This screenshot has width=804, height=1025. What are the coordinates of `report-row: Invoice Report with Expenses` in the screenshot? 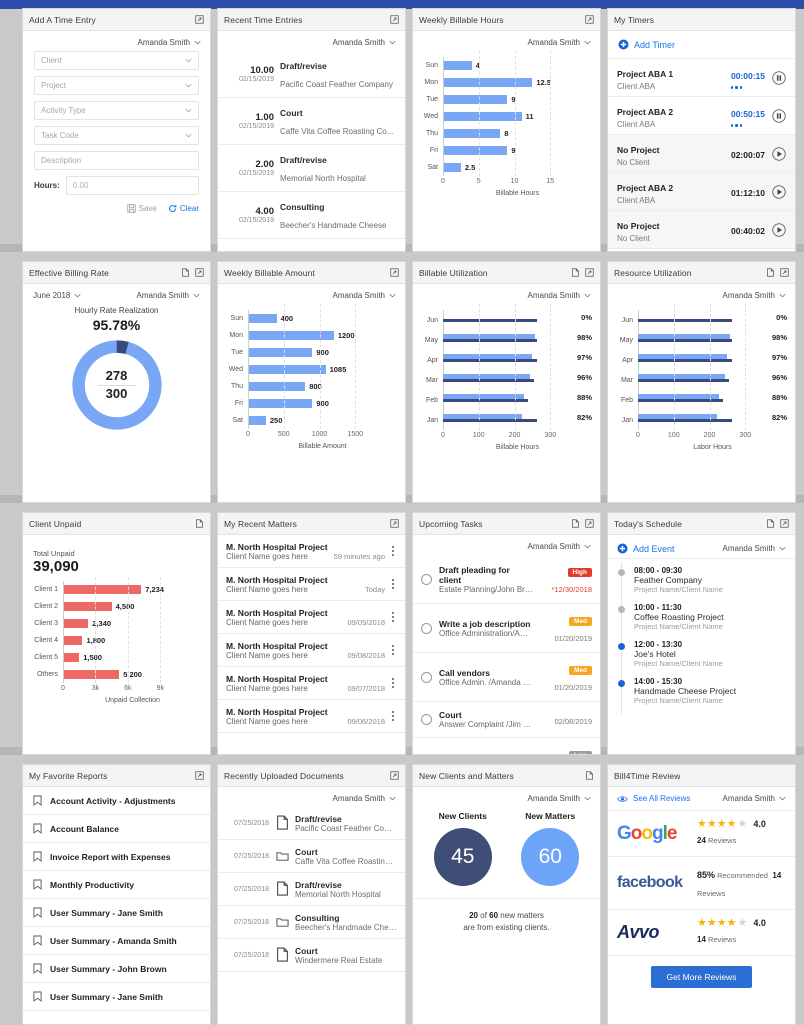 It's located at (116, 857).